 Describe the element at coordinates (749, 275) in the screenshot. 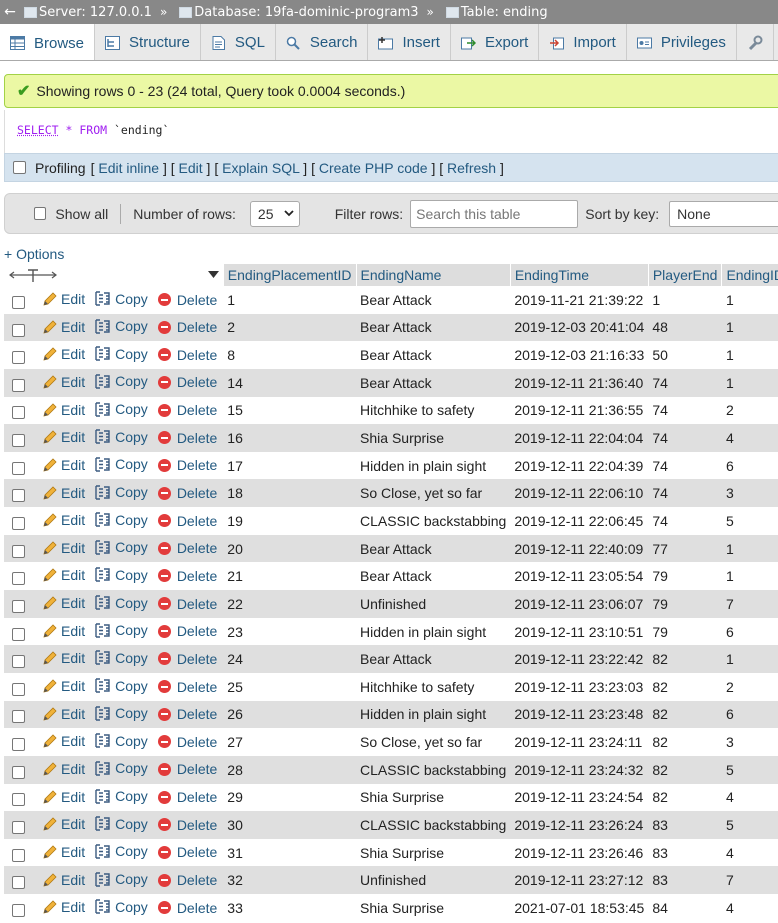

I see `column-header-endingid: EndingID` at that location.